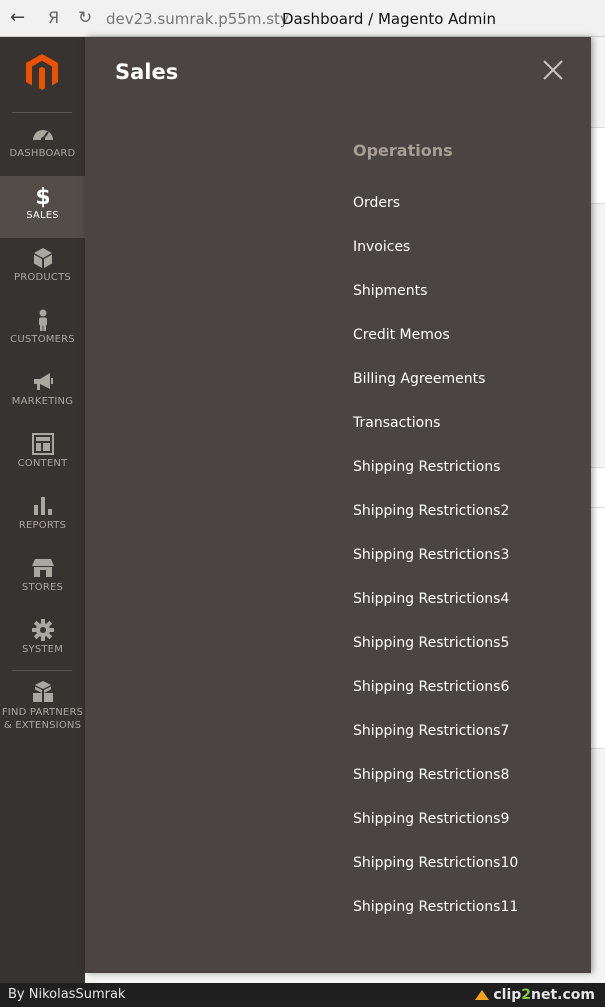 This screenshot has height=1007, width=605. Describe the element at coordinates (431, 775) in the screenshot. I see `menu-item-shipping-restrictions8: Shipping Restrictions8` at that location.